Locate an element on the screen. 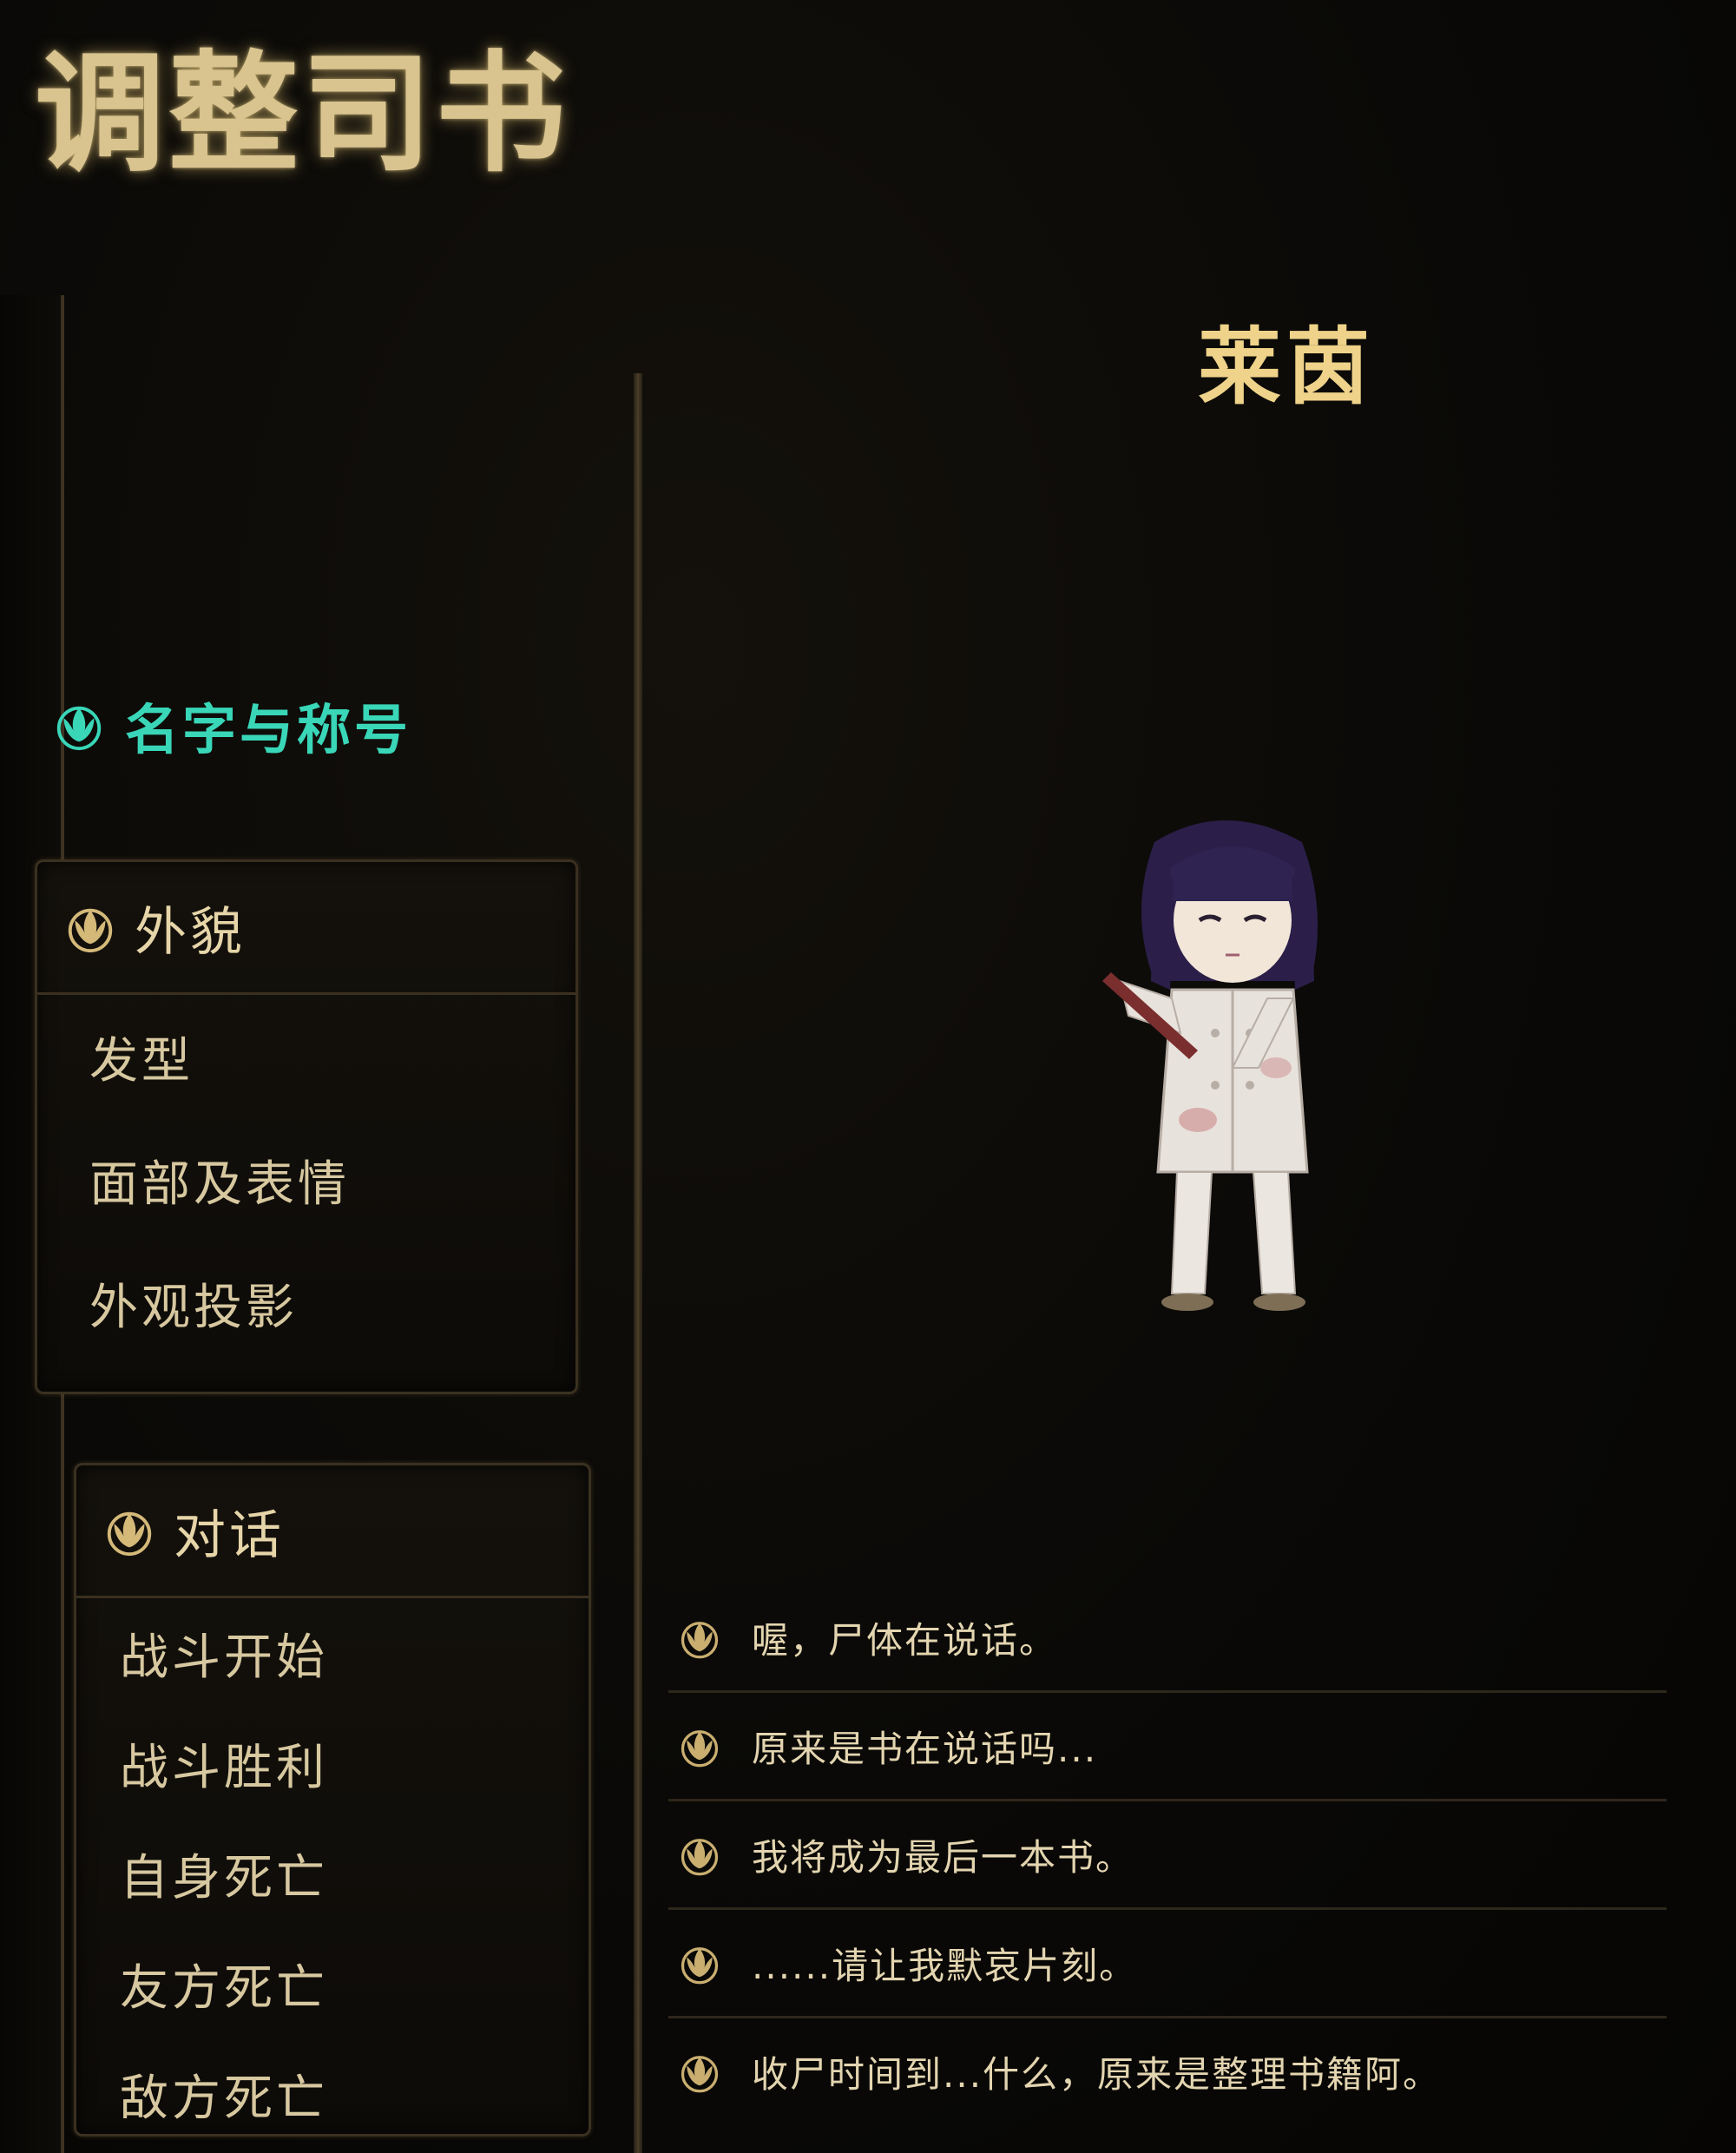 Image resolution: width=1736 pixels, height=2153 pixels. nav-item-name-and-title: 名字与称号 is located at coordinates (312, 725).